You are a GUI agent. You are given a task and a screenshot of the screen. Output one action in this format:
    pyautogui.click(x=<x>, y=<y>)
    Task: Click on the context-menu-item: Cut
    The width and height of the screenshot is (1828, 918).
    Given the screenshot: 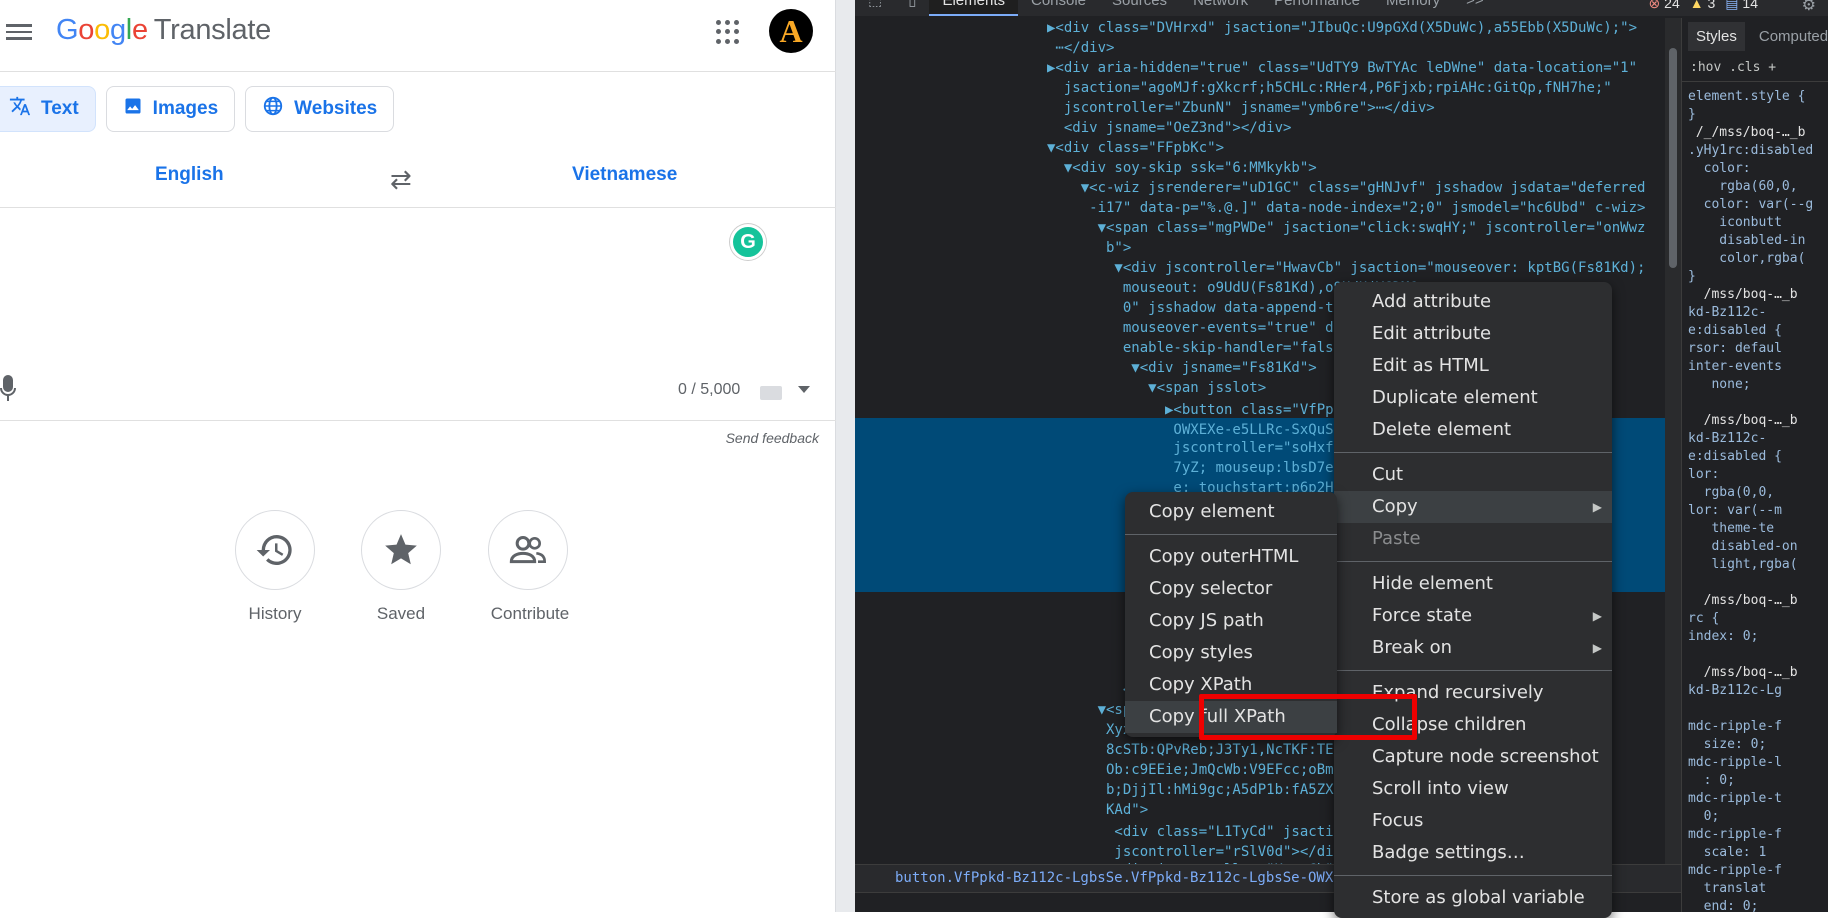 What is the action you would take?
    pyautogui.click(x=1473, y=475)
    